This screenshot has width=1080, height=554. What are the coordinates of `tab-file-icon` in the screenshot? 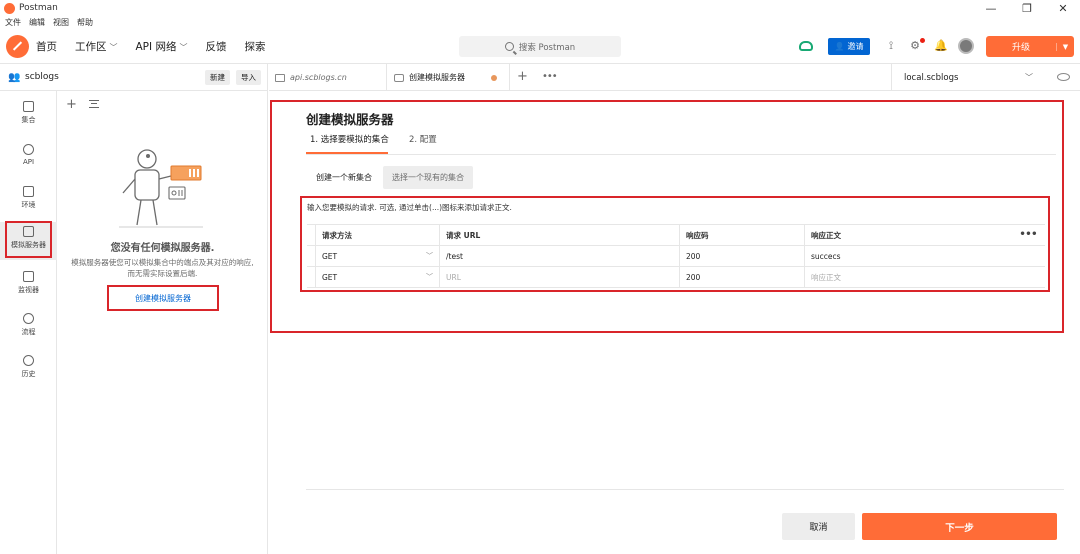 It's located at (280, 77).